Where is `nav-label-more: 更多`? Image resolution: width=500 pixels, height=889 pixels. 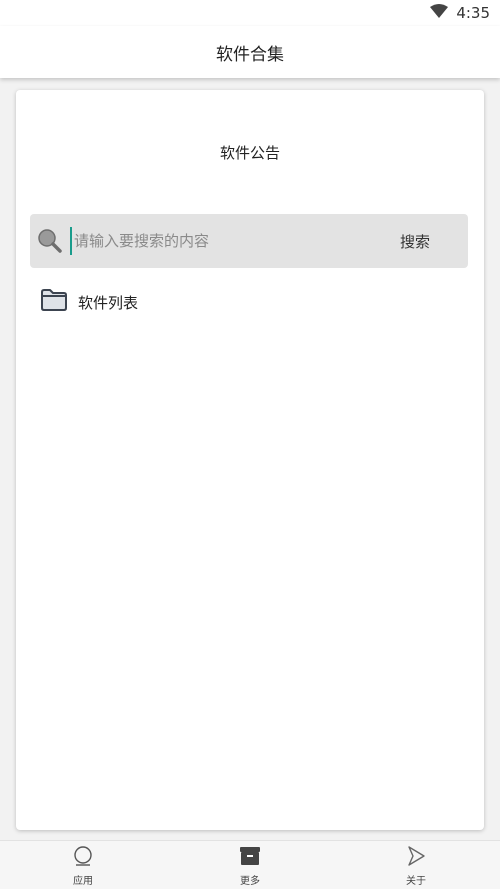 nav-label-more: 更多 is located at coordinates (250, 881).